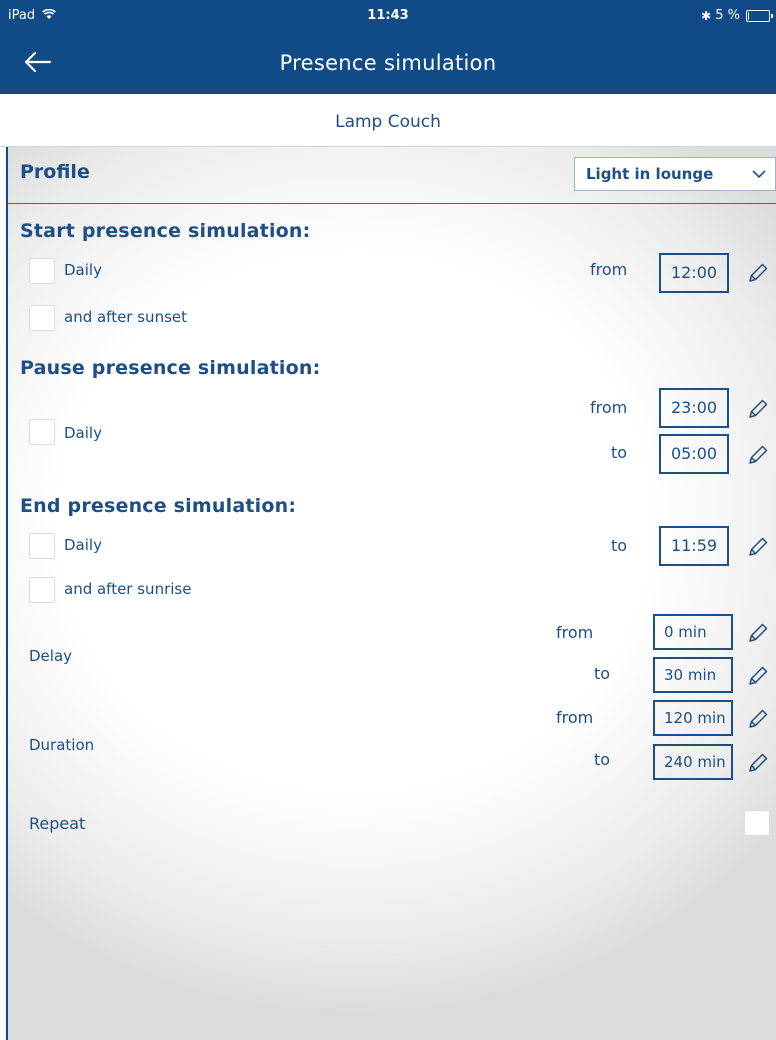 The height and width of the screenshot is (1040, 776). What do you see at coordinates (693, 632) in the screenshot?
I see `delay-from-field: 0 min` at bounding box center [693, 632].